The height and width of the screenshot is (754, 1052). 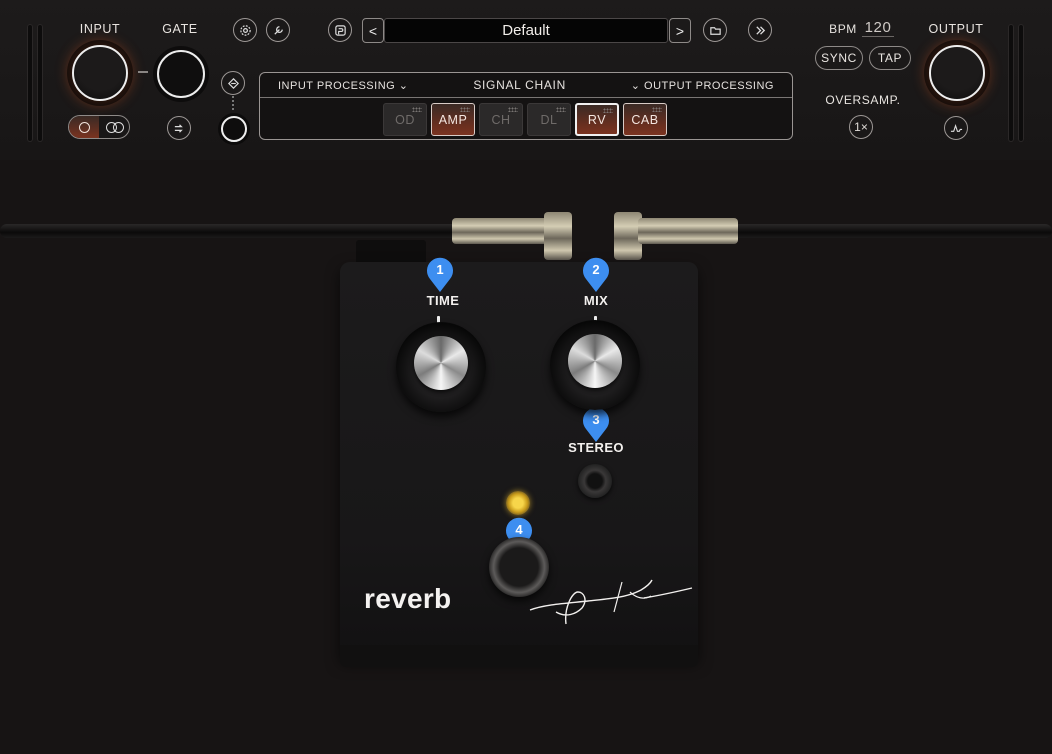 What do you see at coordinates (595, 365) in the screenshot?
I see `mix-knob` at bounding box center [595, 365].